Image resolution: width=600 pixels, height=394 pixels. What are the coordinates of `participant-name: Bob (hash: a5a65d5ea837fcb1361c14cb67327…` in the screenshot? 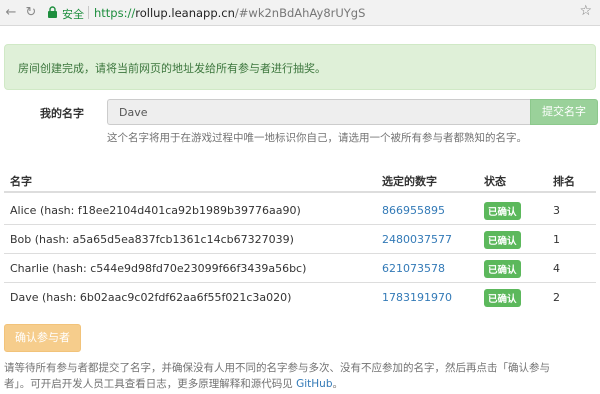 It's located at (152, 239).